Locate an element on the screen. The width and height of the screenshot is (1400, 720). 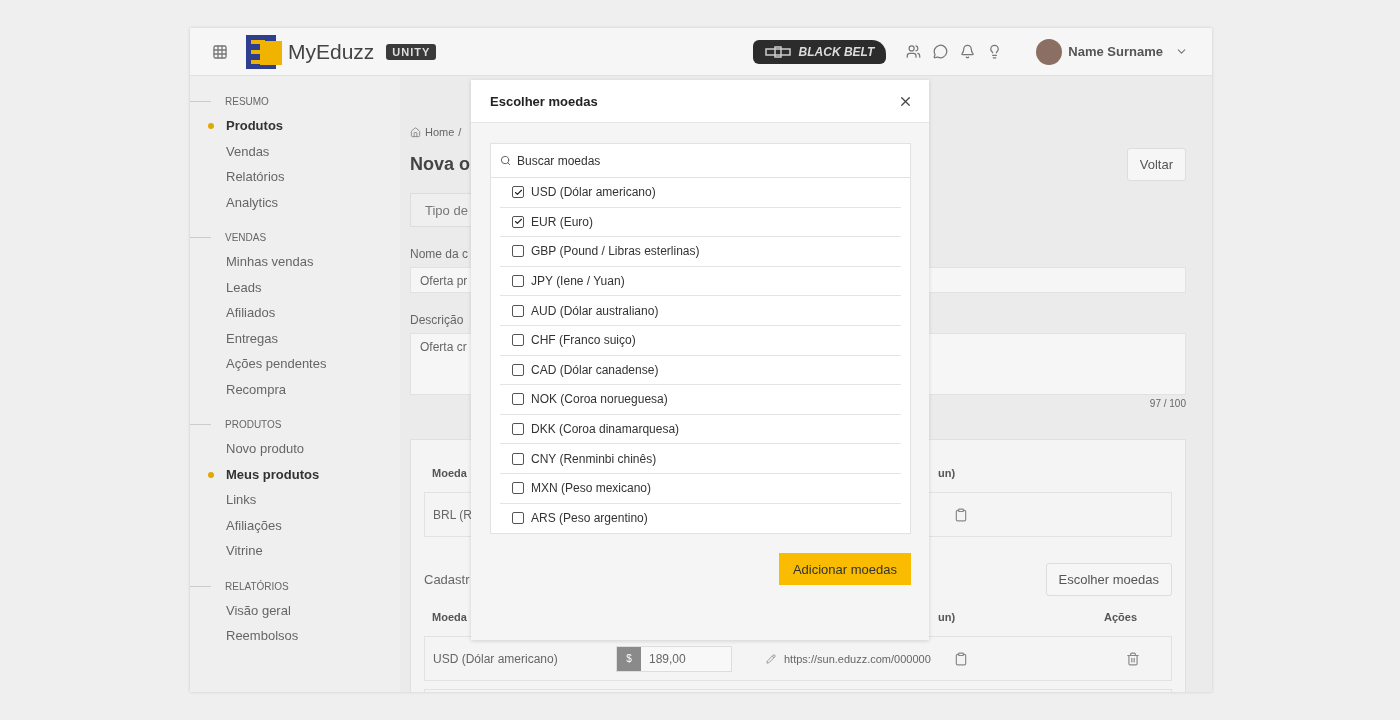
sidebar-item: Visão geral is located at coordinates (295, 613).